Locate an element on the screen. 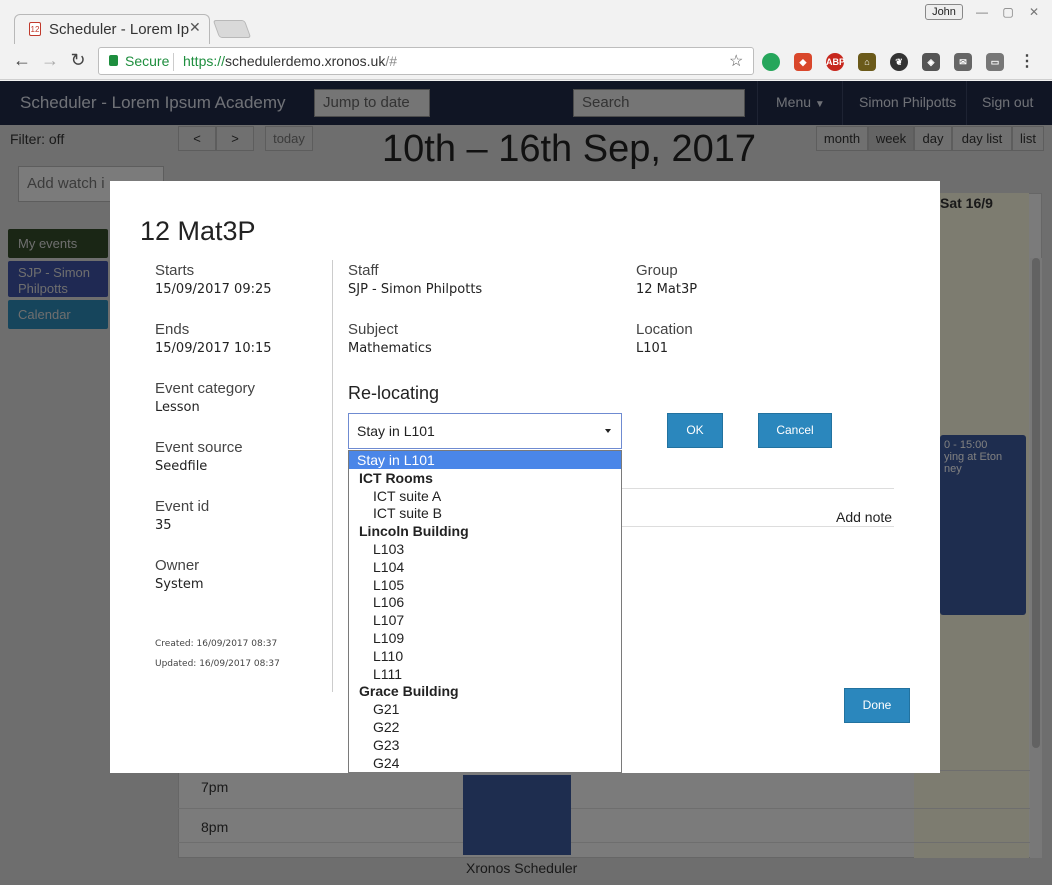  lock-icon is located at coordinates (113, 60).